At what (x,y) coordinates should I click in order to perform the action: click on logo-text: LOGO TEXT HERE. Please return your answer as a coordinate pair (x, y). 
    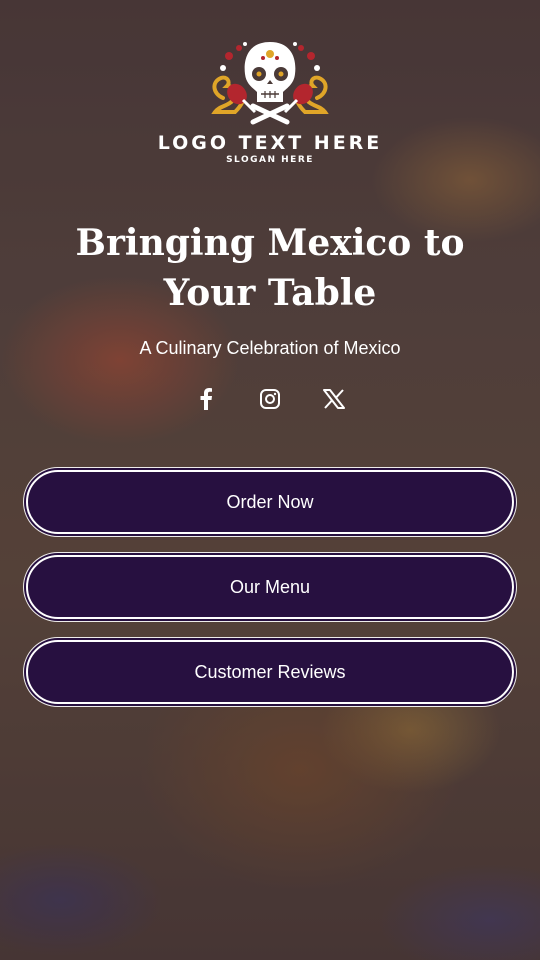
    Looking at the image, I should click on (270, 143).